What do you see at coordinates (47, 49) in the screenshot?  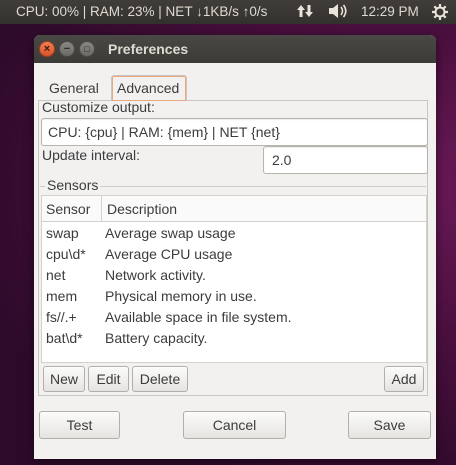 I see `close-button: ×` at bounding box center [47, 49].